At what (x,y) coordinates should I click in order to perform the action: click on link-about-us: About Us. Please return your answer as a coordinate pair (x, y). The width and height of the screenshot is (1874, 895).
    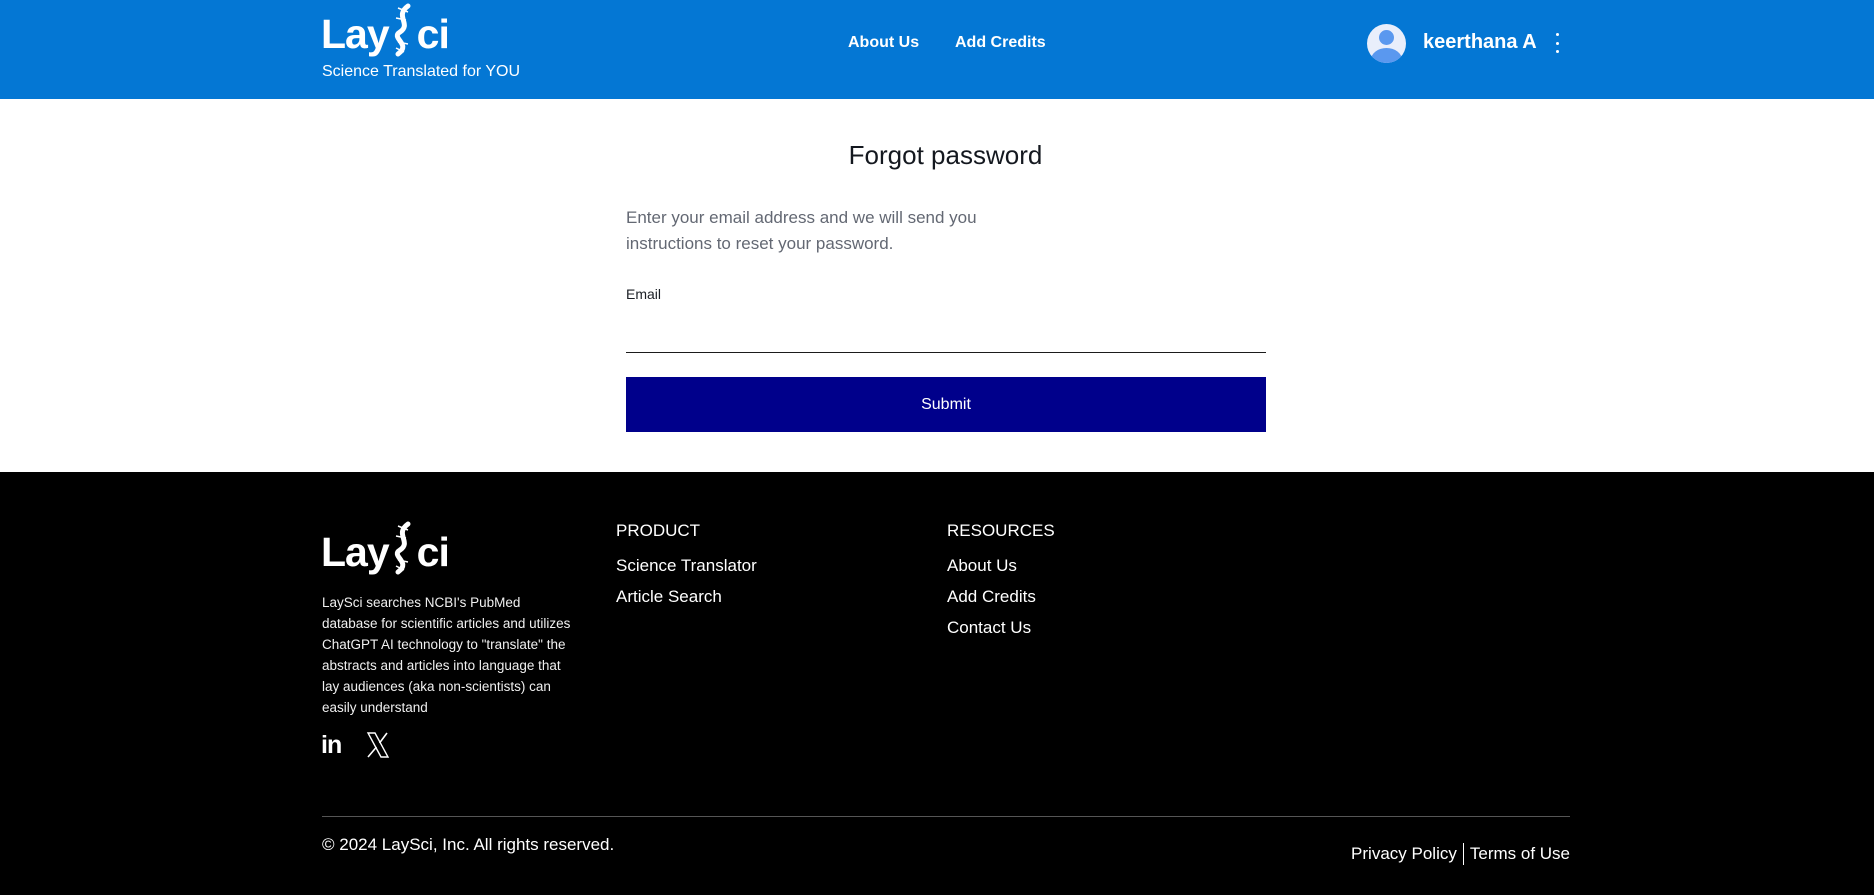
    Looking at the image, I should click on (982, 566).